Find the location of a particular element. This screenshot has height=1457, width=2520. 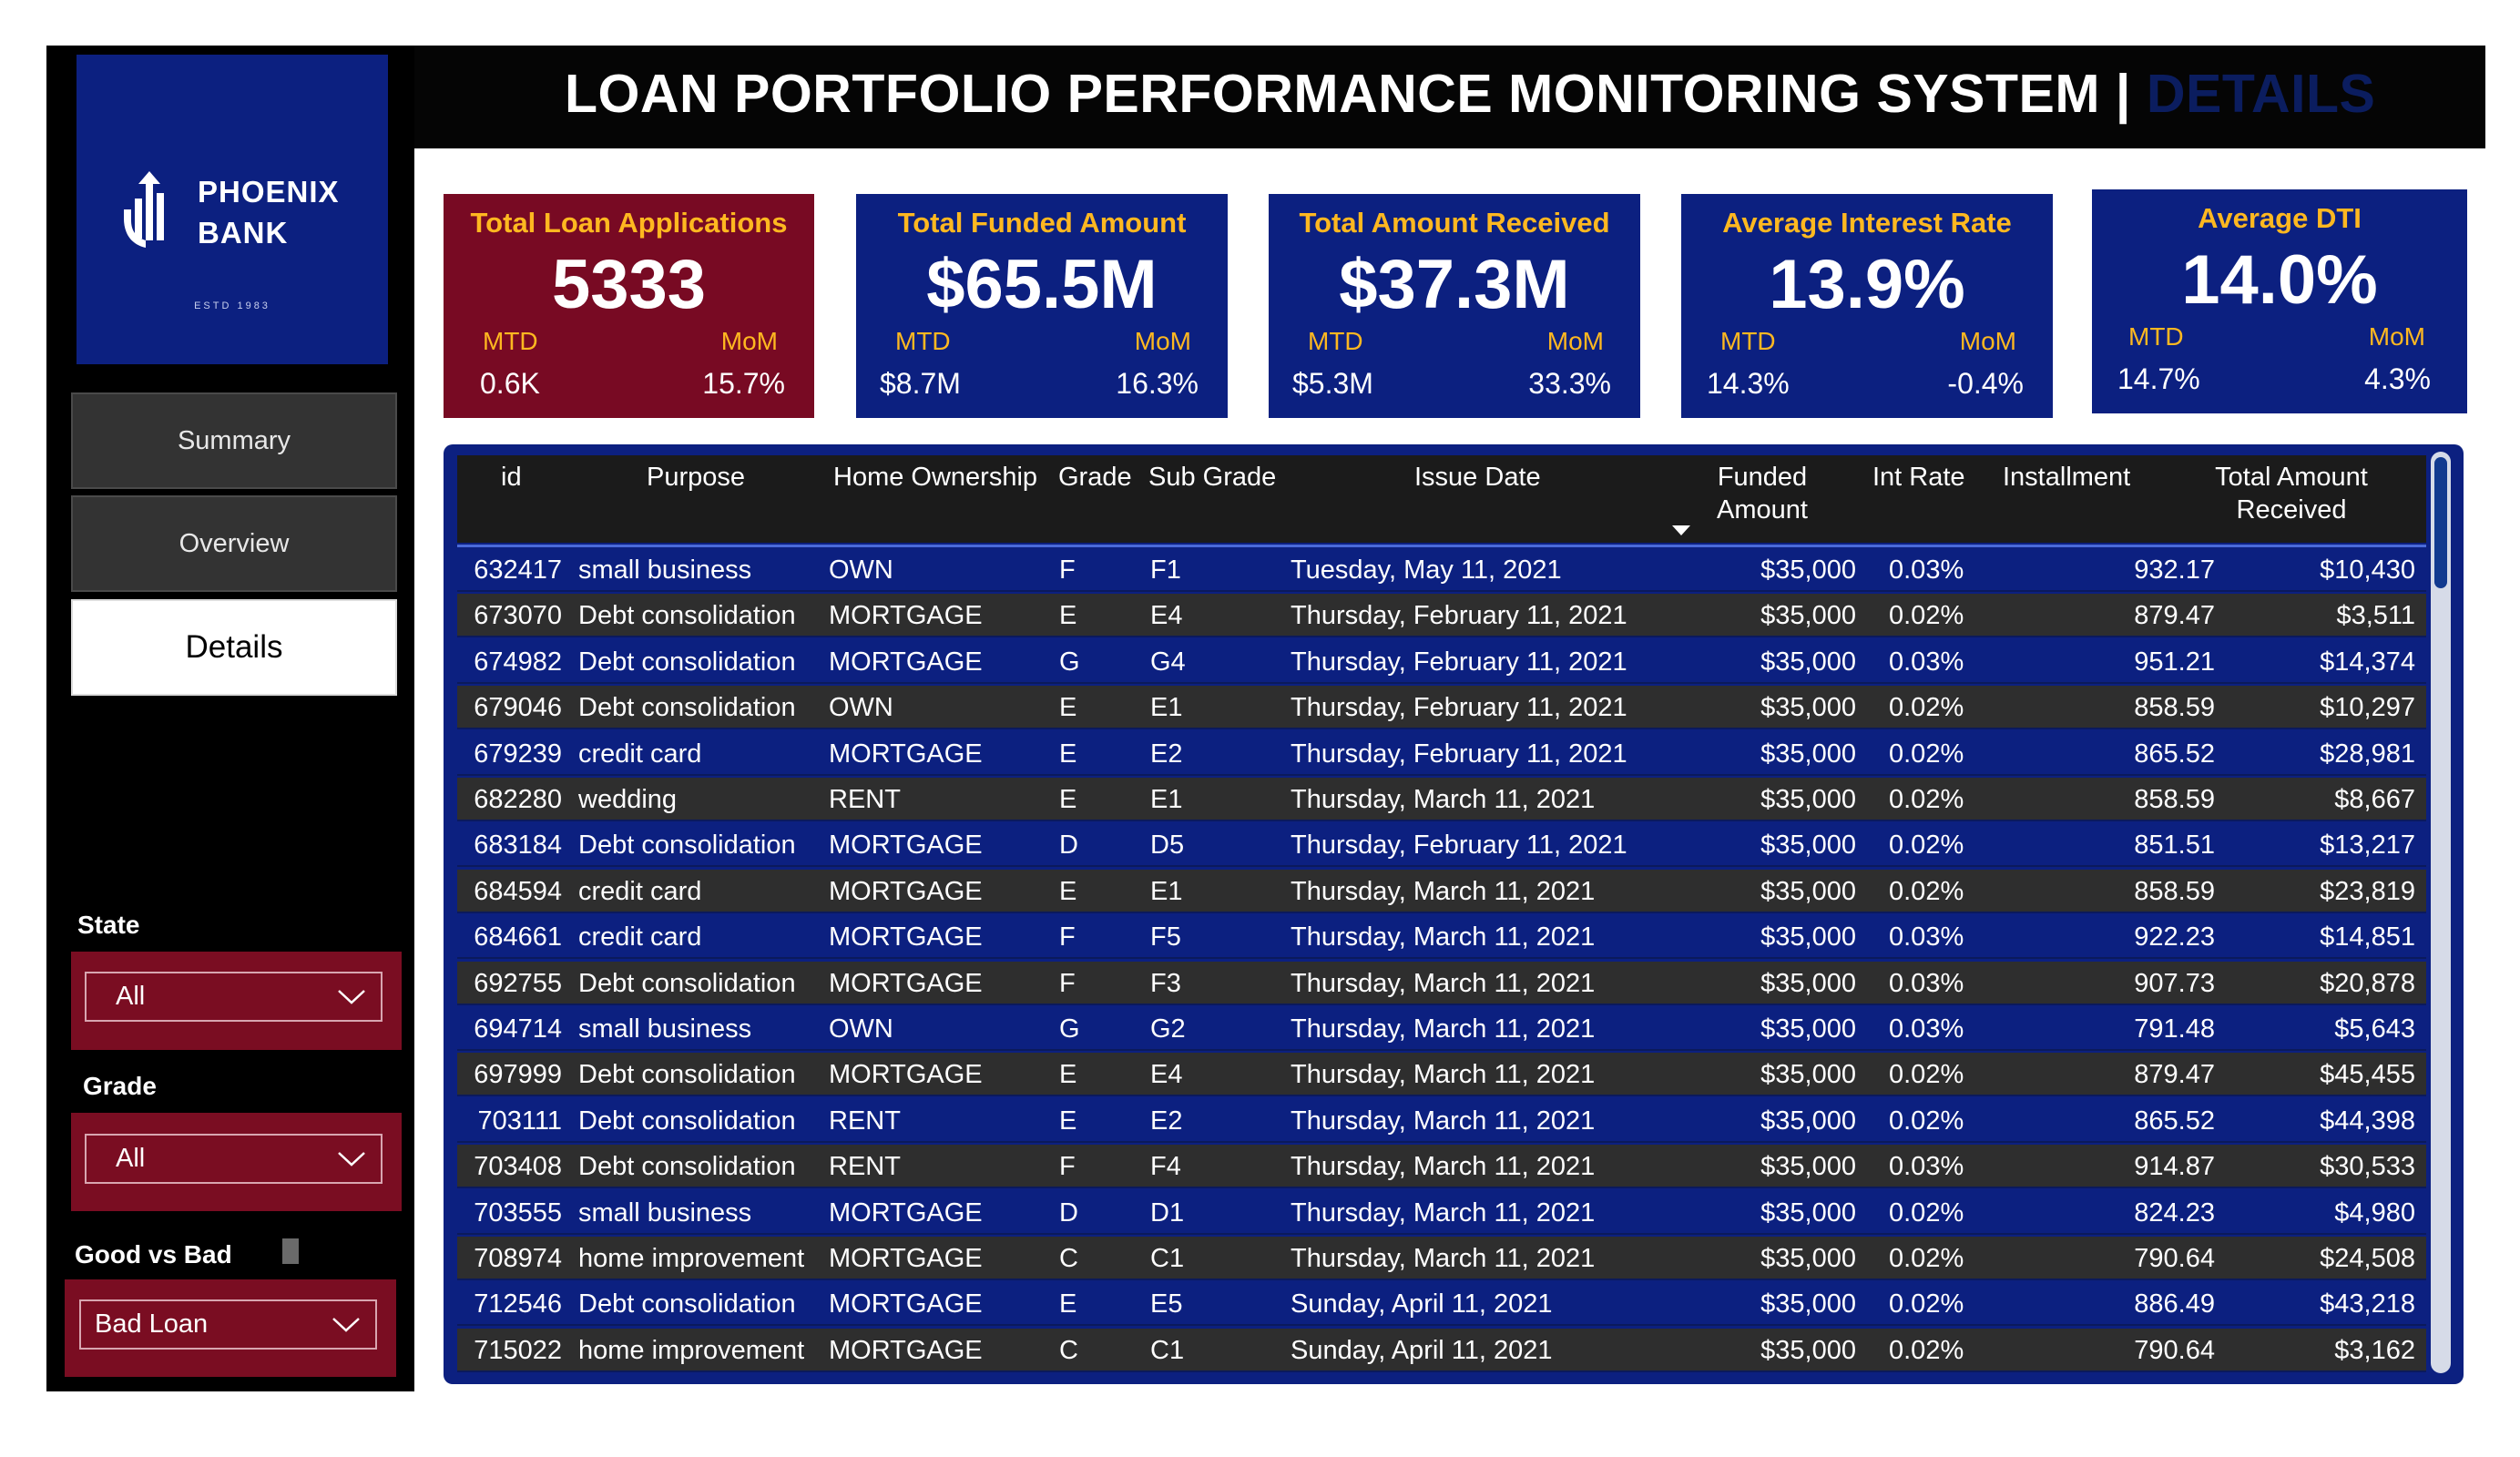

cell-total-amount-received: $43,218 is located at coordinates (2367, 1304).